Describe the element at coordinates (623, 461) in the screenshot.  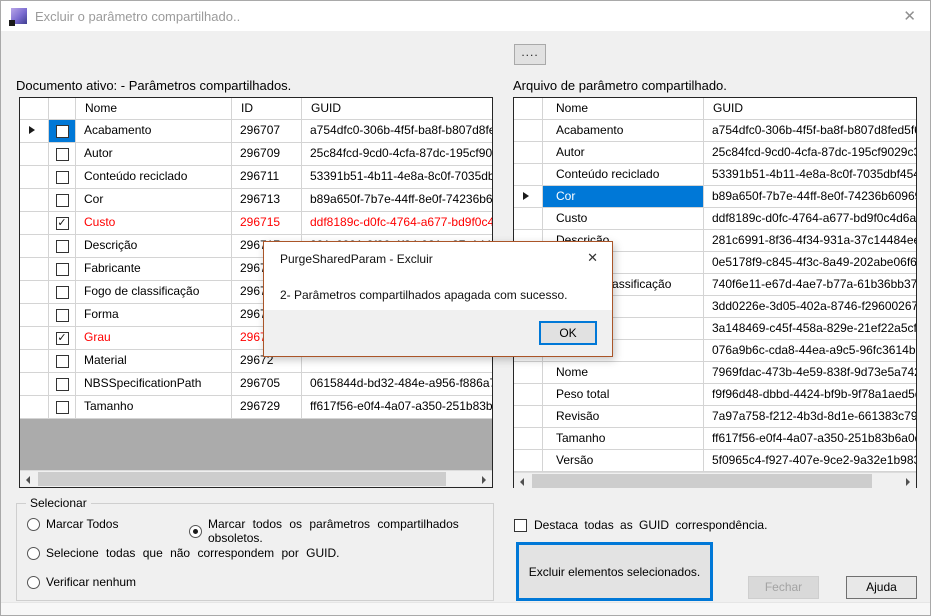
I see `cell-nome: Versão` at that location.